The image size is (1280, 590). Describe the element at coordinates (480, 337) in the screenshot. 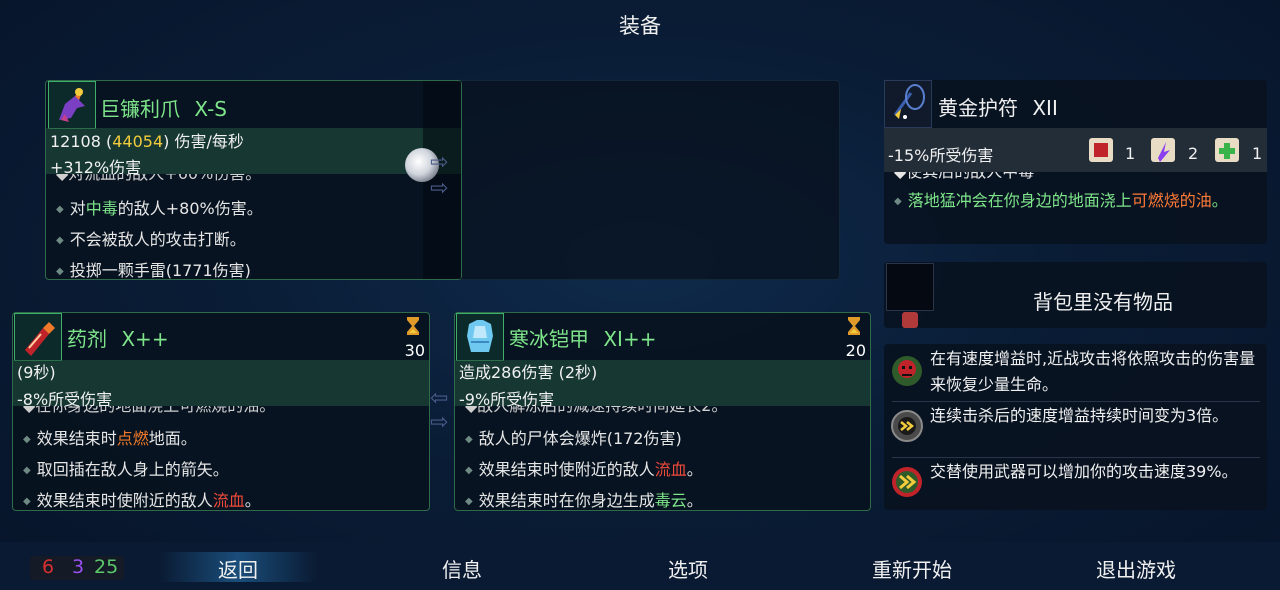

I see `ice-armor-icon` at that location.